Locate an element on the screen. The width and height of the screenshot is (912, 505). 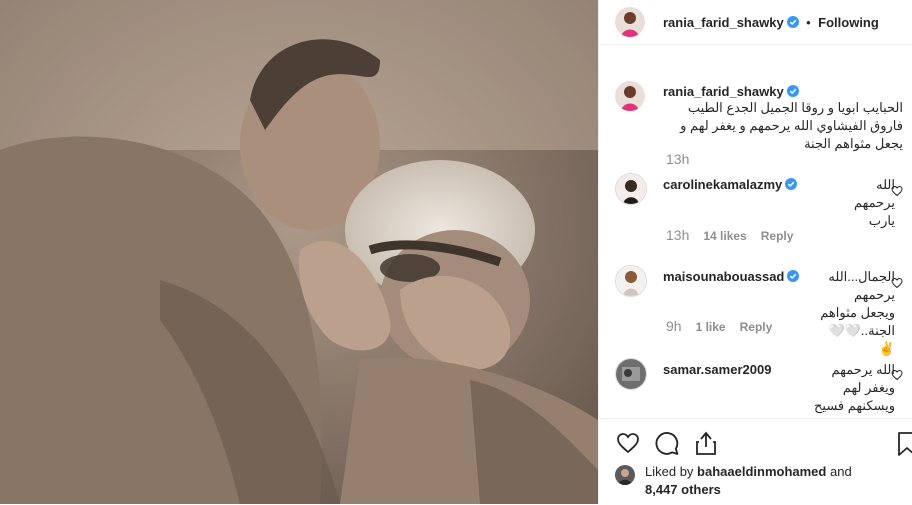
liker-avatar is located at coordinates (625, 475).